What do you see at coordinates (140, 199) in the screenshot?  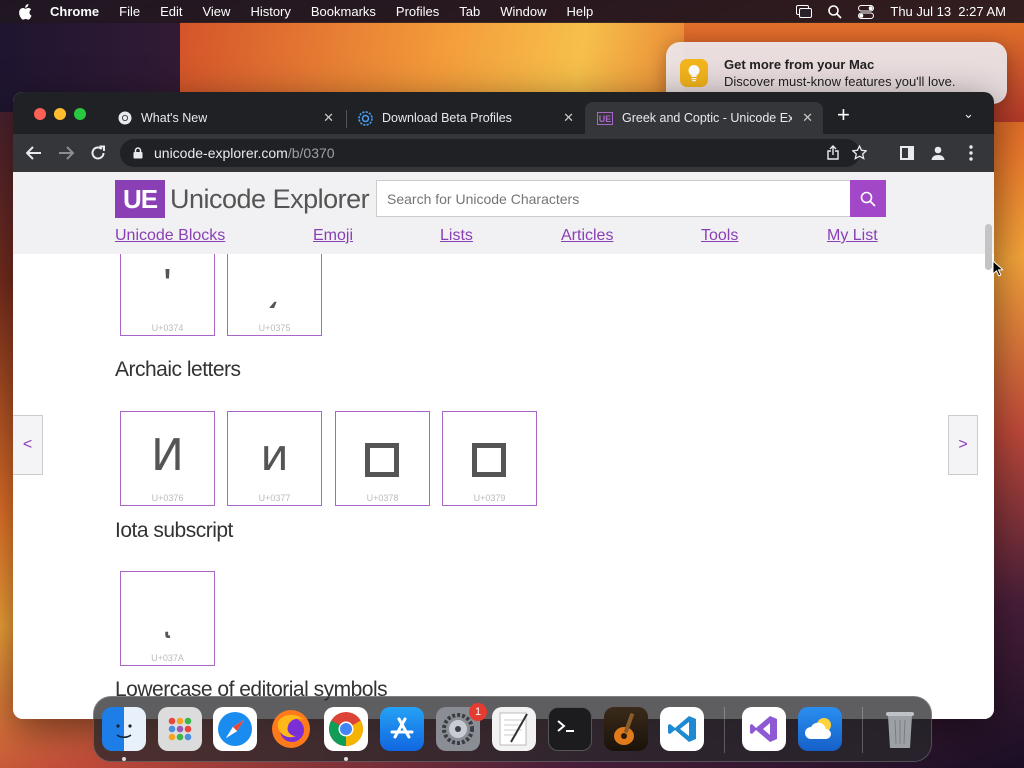 I see `site-logo: UE` at bounding box center [140, 199].